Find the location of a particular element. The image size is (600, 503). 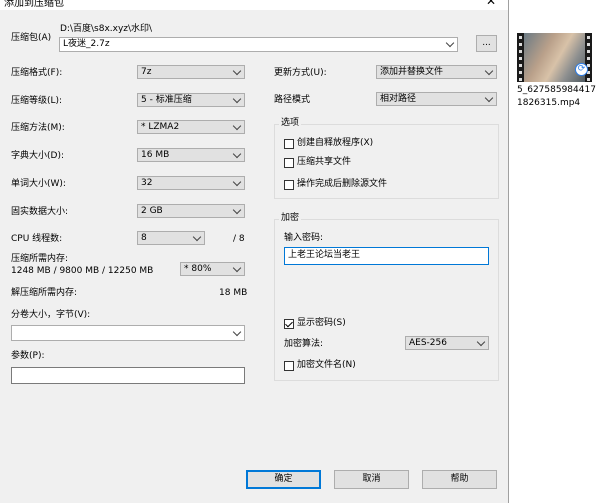

level-select: 5 - 标准压缩 is located at coordinates (191, 100).